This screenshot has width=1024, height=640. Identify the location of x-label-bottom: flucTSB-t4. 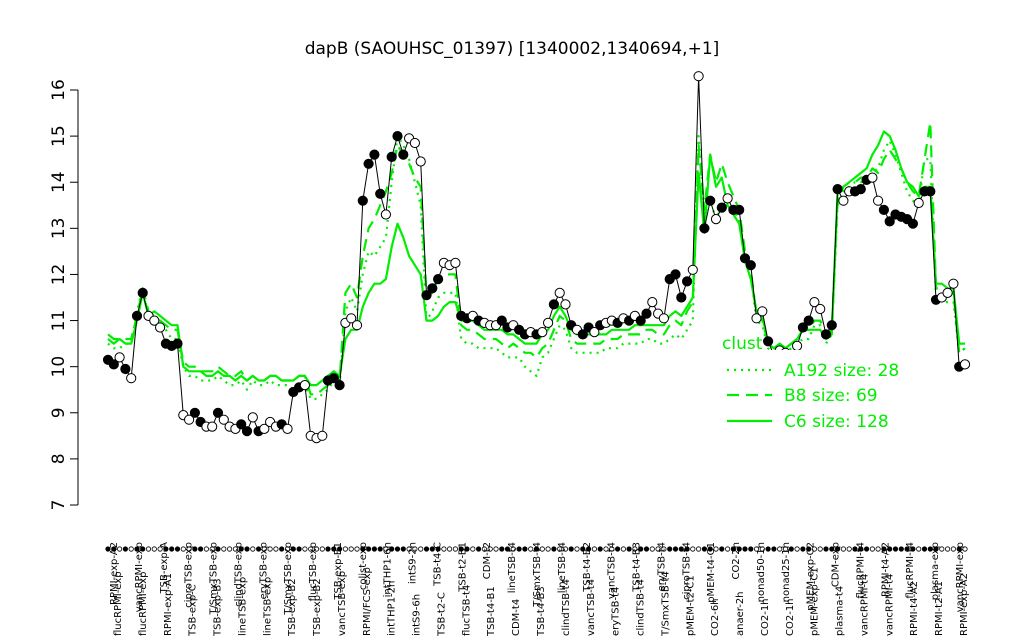
(466, 610).